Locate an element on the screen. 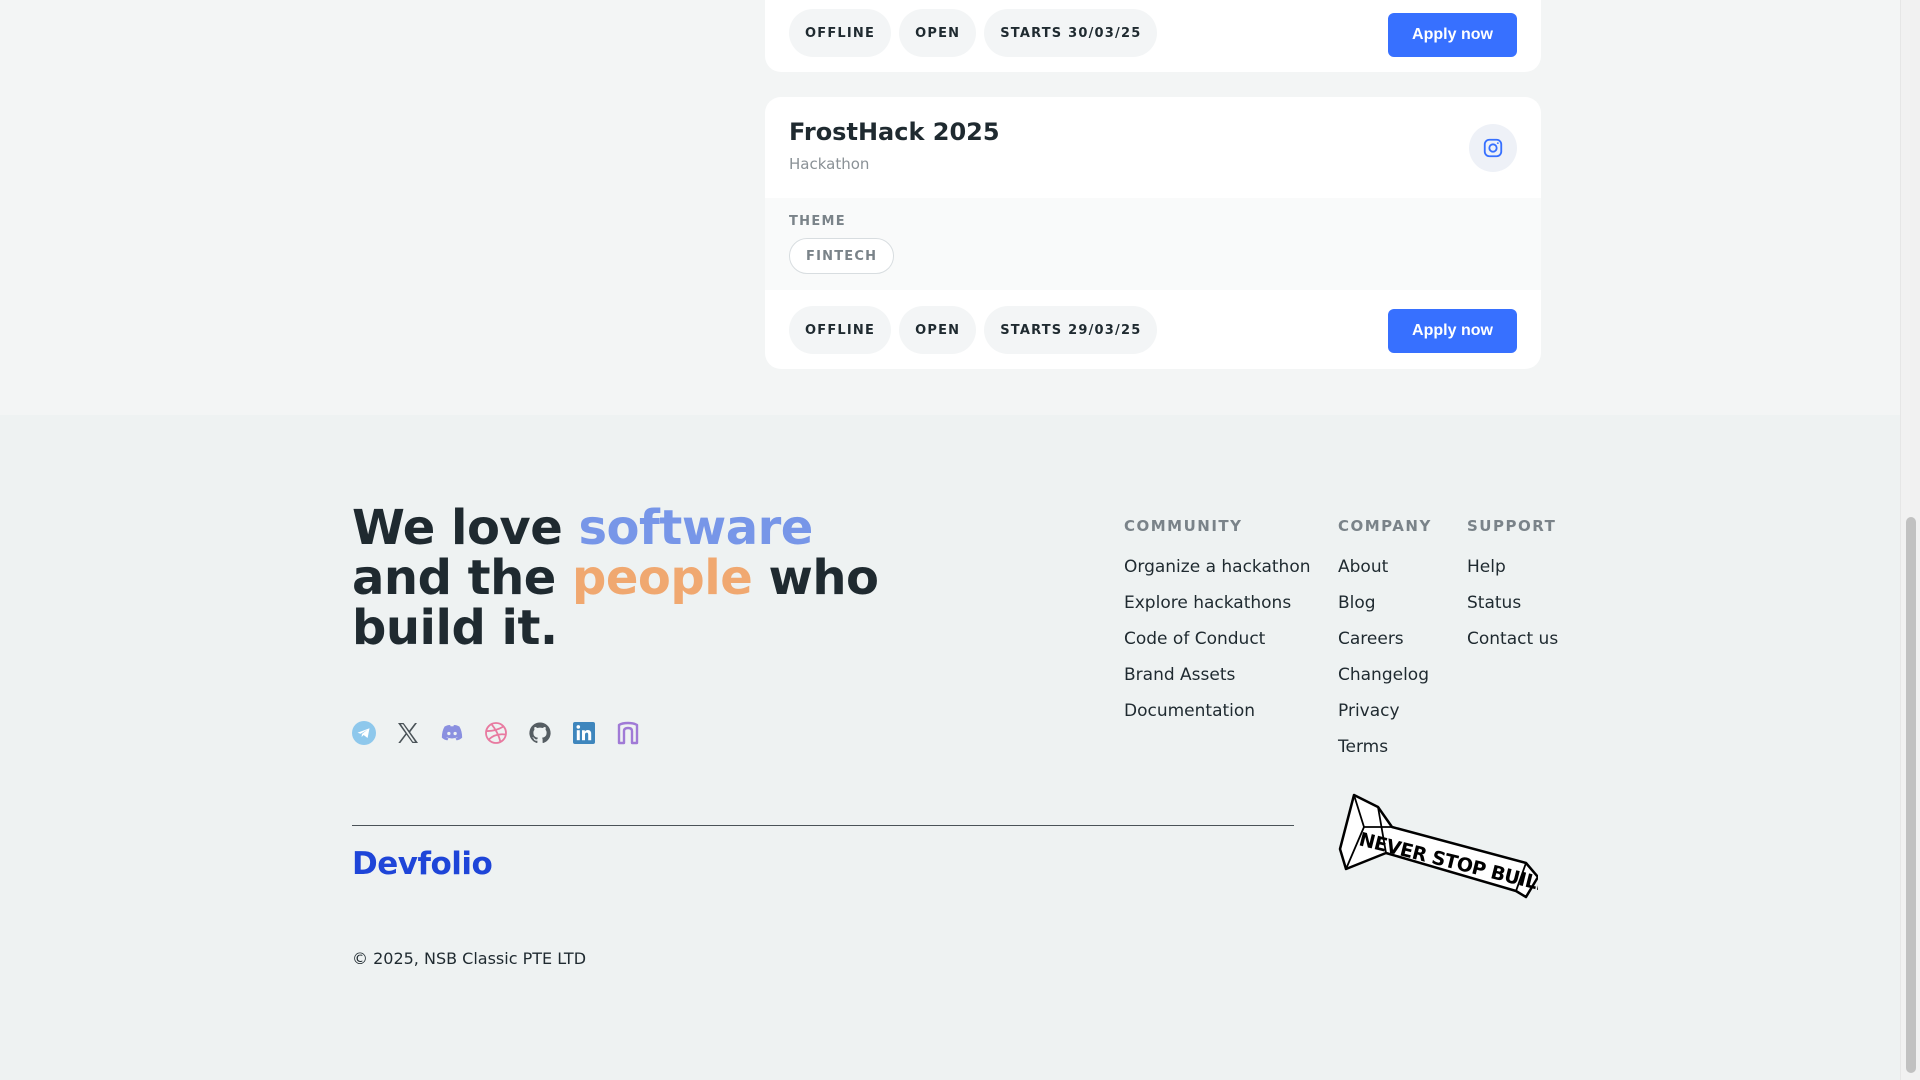 Image resolution: width=1920 pixels, height=1080 pixels. telegram-link is located at coordinates (364, 733).